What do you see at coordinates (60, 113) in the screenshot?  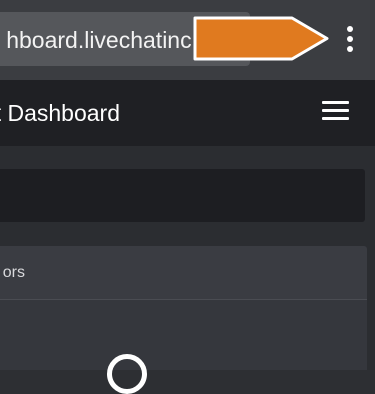 I see `page-title: t Dashboard` at bounding box center [60, 113].